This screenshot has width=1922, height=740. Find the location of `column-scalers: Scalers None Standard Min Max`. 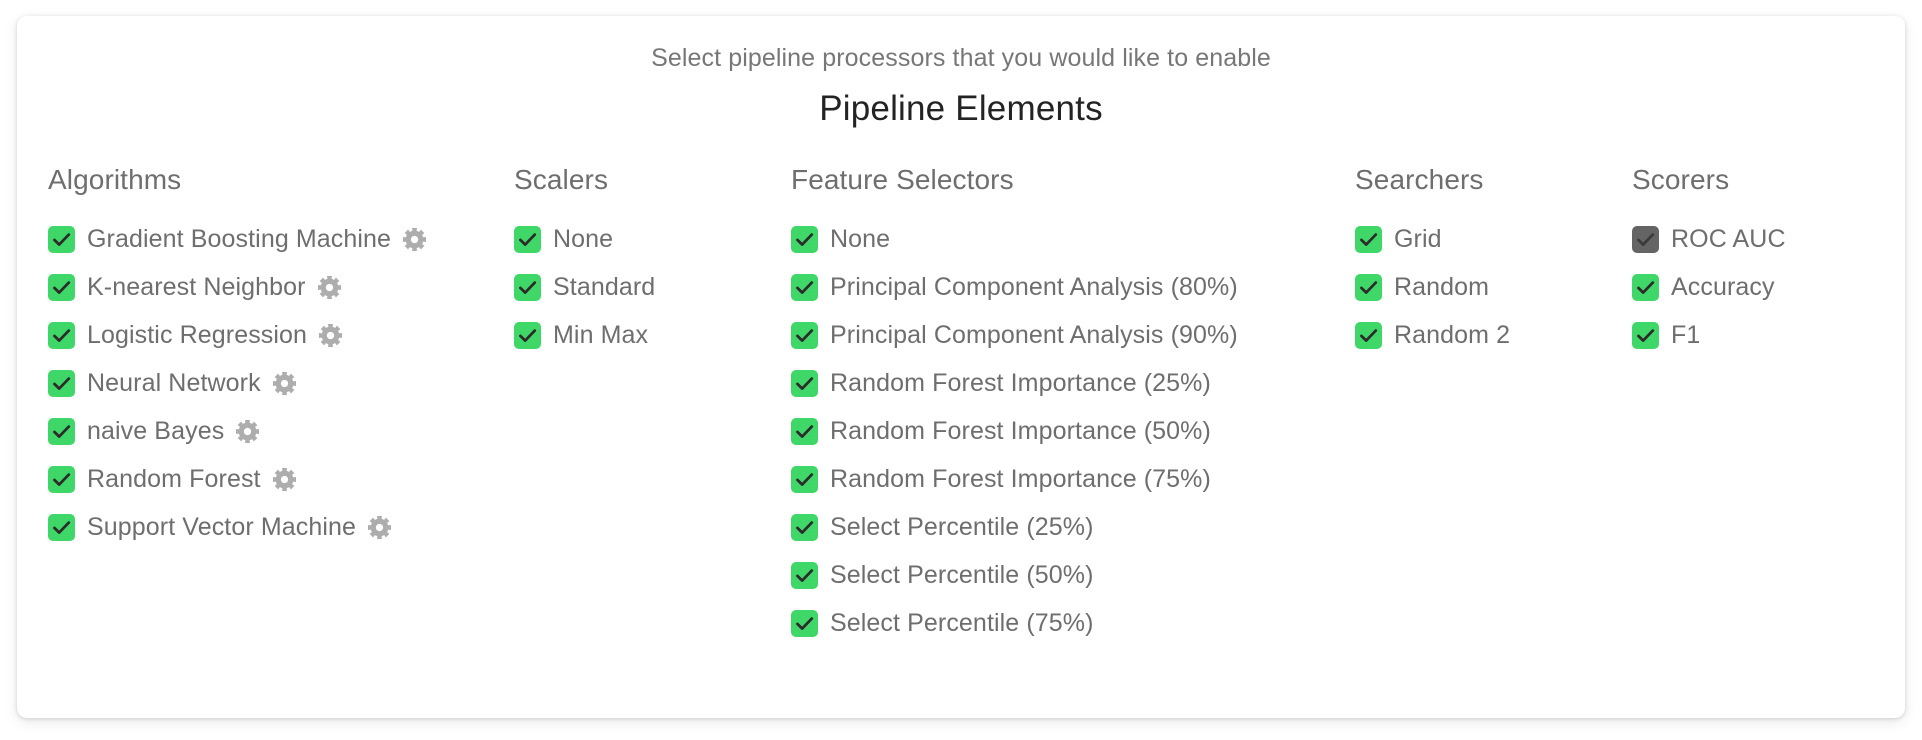

column-scalers: Scalers None Standard Min Max is located at coordinates (652, 261).